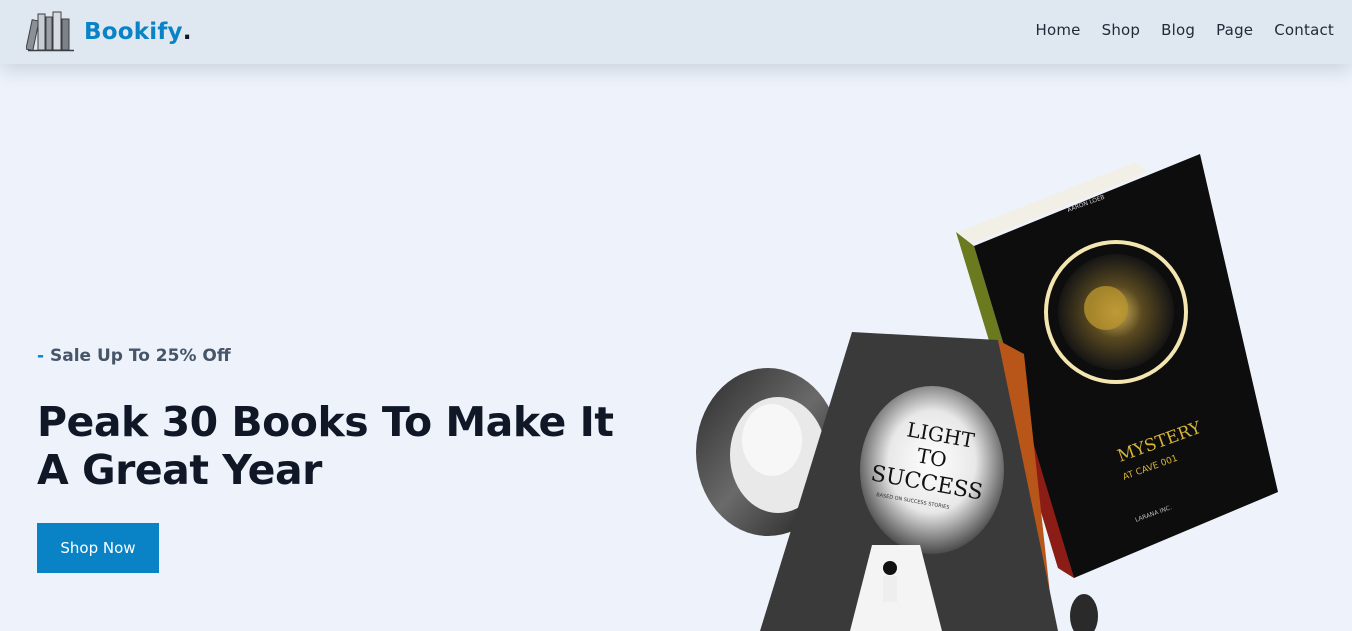 Image resolution: width=1352 pixels, height=631 pixels. What do you see at coordinates (1084, 612) in the screenshot?
I see `decor-pen` at bounding box center [1084, 612].